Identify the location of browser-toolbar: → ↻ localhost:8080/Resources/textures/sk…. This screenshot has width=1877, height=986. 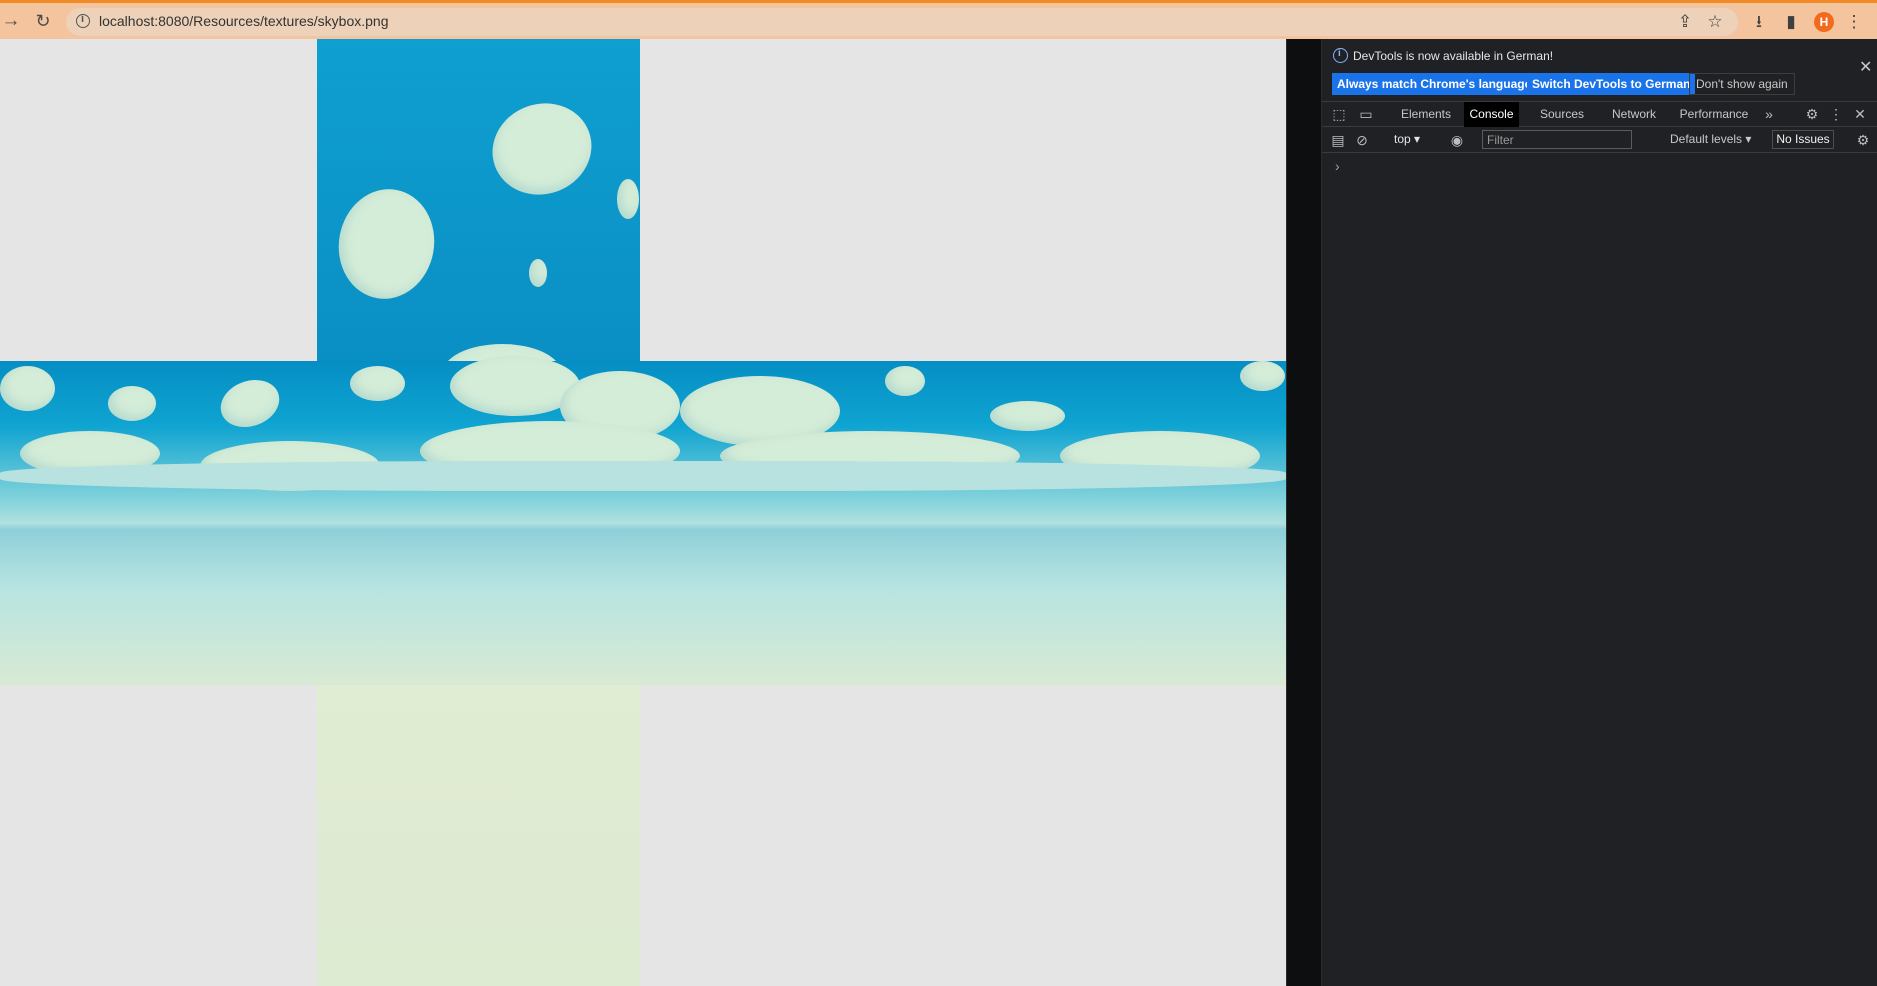
(938, 19).